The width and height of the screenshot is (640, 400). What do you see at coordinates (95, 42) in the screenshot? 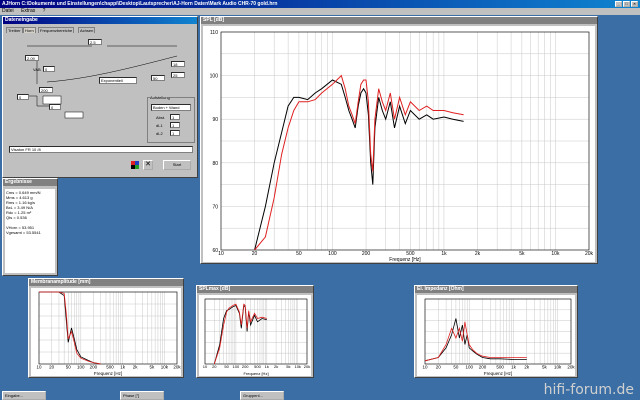
I see `top-value-field: 2.5` at bounding box center [95, 42].